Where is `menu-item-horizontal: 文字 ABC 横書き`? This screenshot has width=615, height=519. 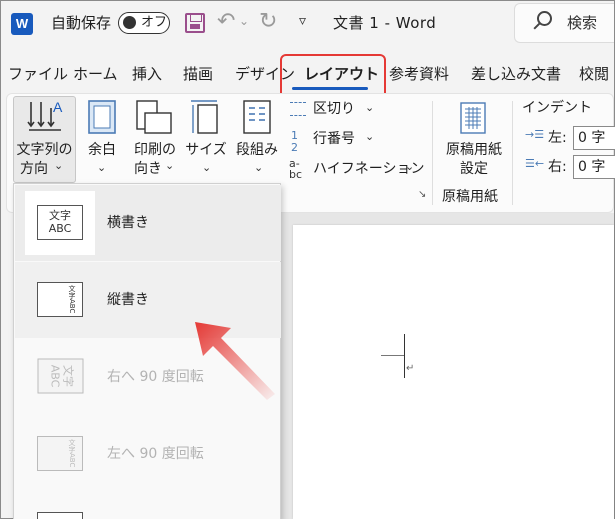
menu-item-horizontal: 文字 ABC 横書き is located at coordinates (148, 223).